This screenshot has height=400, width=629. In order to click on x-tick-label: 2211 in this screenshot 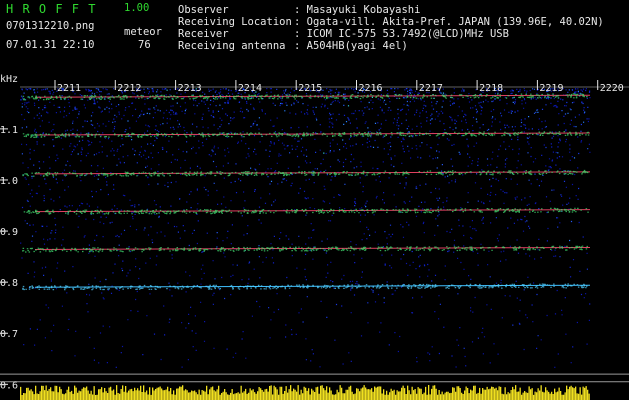, I will do `click(69, 88)`.